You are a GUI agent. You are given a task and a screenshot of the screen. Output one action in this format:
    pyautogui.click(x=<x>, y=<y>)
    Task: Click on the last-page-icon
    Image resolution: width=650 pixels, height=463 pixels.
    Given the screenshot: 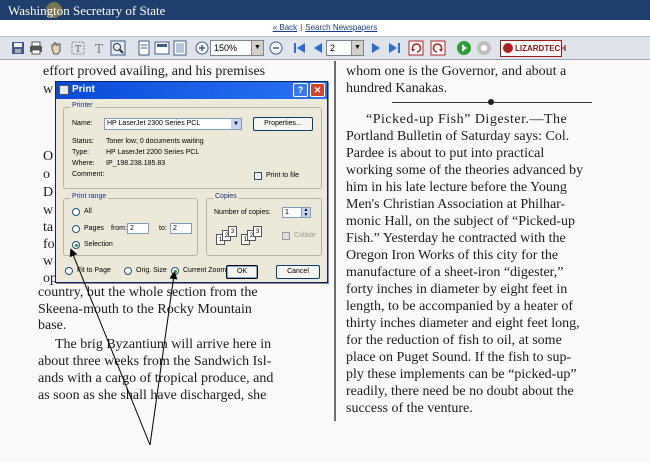 What is the action you would take?
    pyautogui.click(x=394, y=48)
    